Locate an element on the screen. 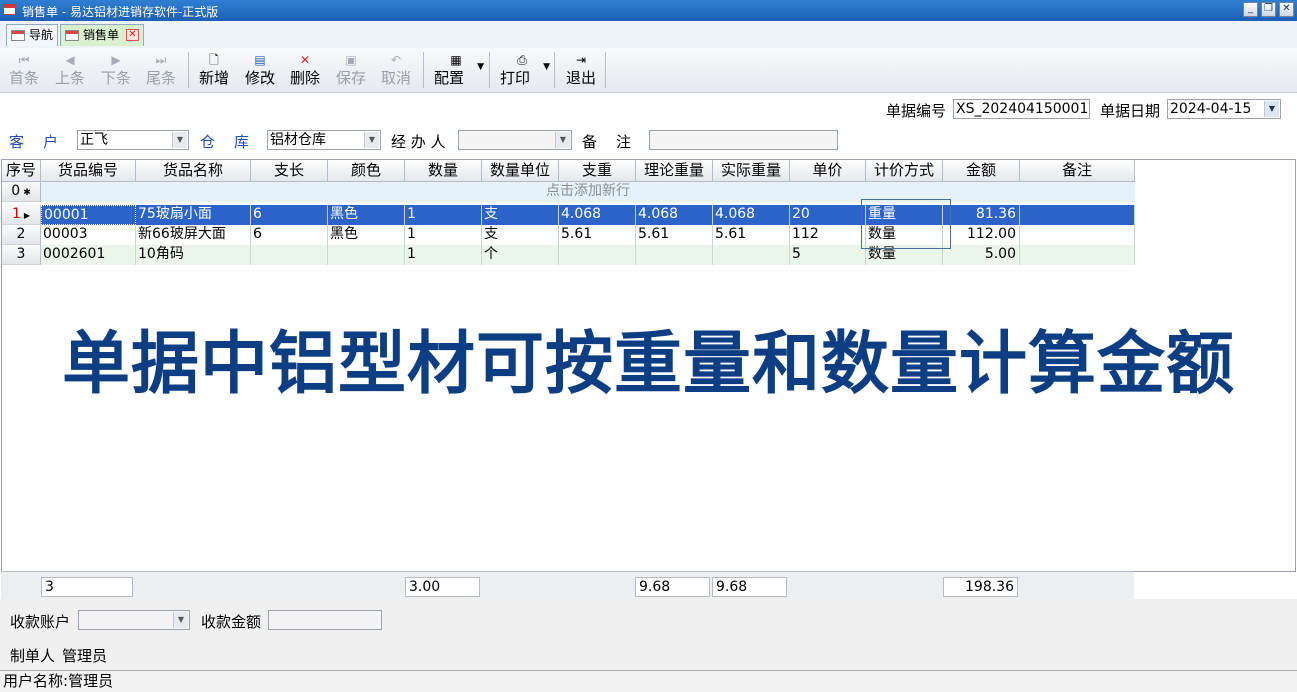 The height and width of the screenshot is (692, 1297). edit-button: ▤ 修改 is located at coordinates (260, 70).